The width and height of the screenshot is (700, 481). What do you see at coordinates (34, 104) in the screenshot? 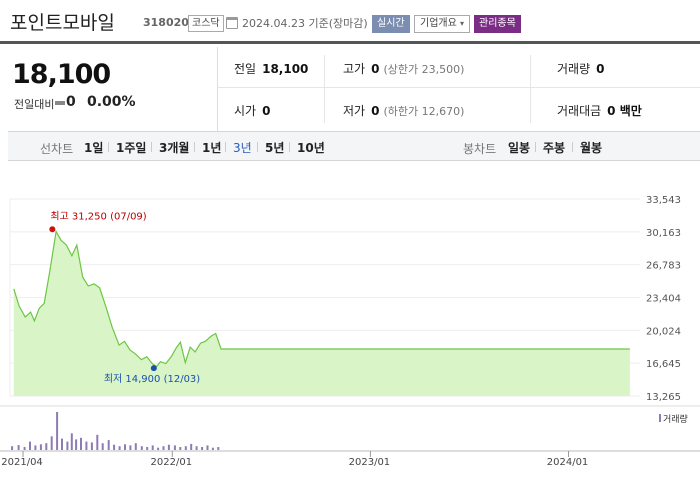
I see `change-label: 전일대비` at bounding box center [34, 104].